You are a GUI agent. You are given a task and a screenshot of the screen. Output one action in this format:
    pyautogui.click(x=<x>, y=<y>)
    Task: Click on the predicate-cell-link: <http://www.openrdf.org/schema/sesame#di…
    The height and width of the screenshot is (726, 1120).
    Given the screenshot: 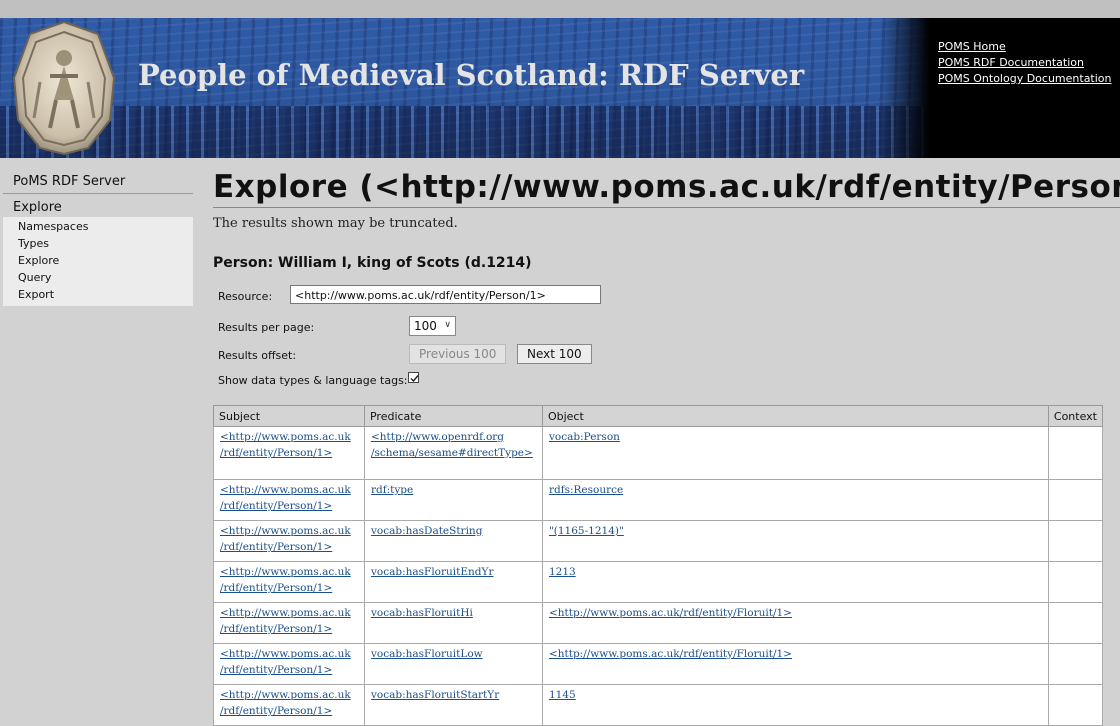 What is the action you would take?
    pyautogui.click(x=452, y=445)
    